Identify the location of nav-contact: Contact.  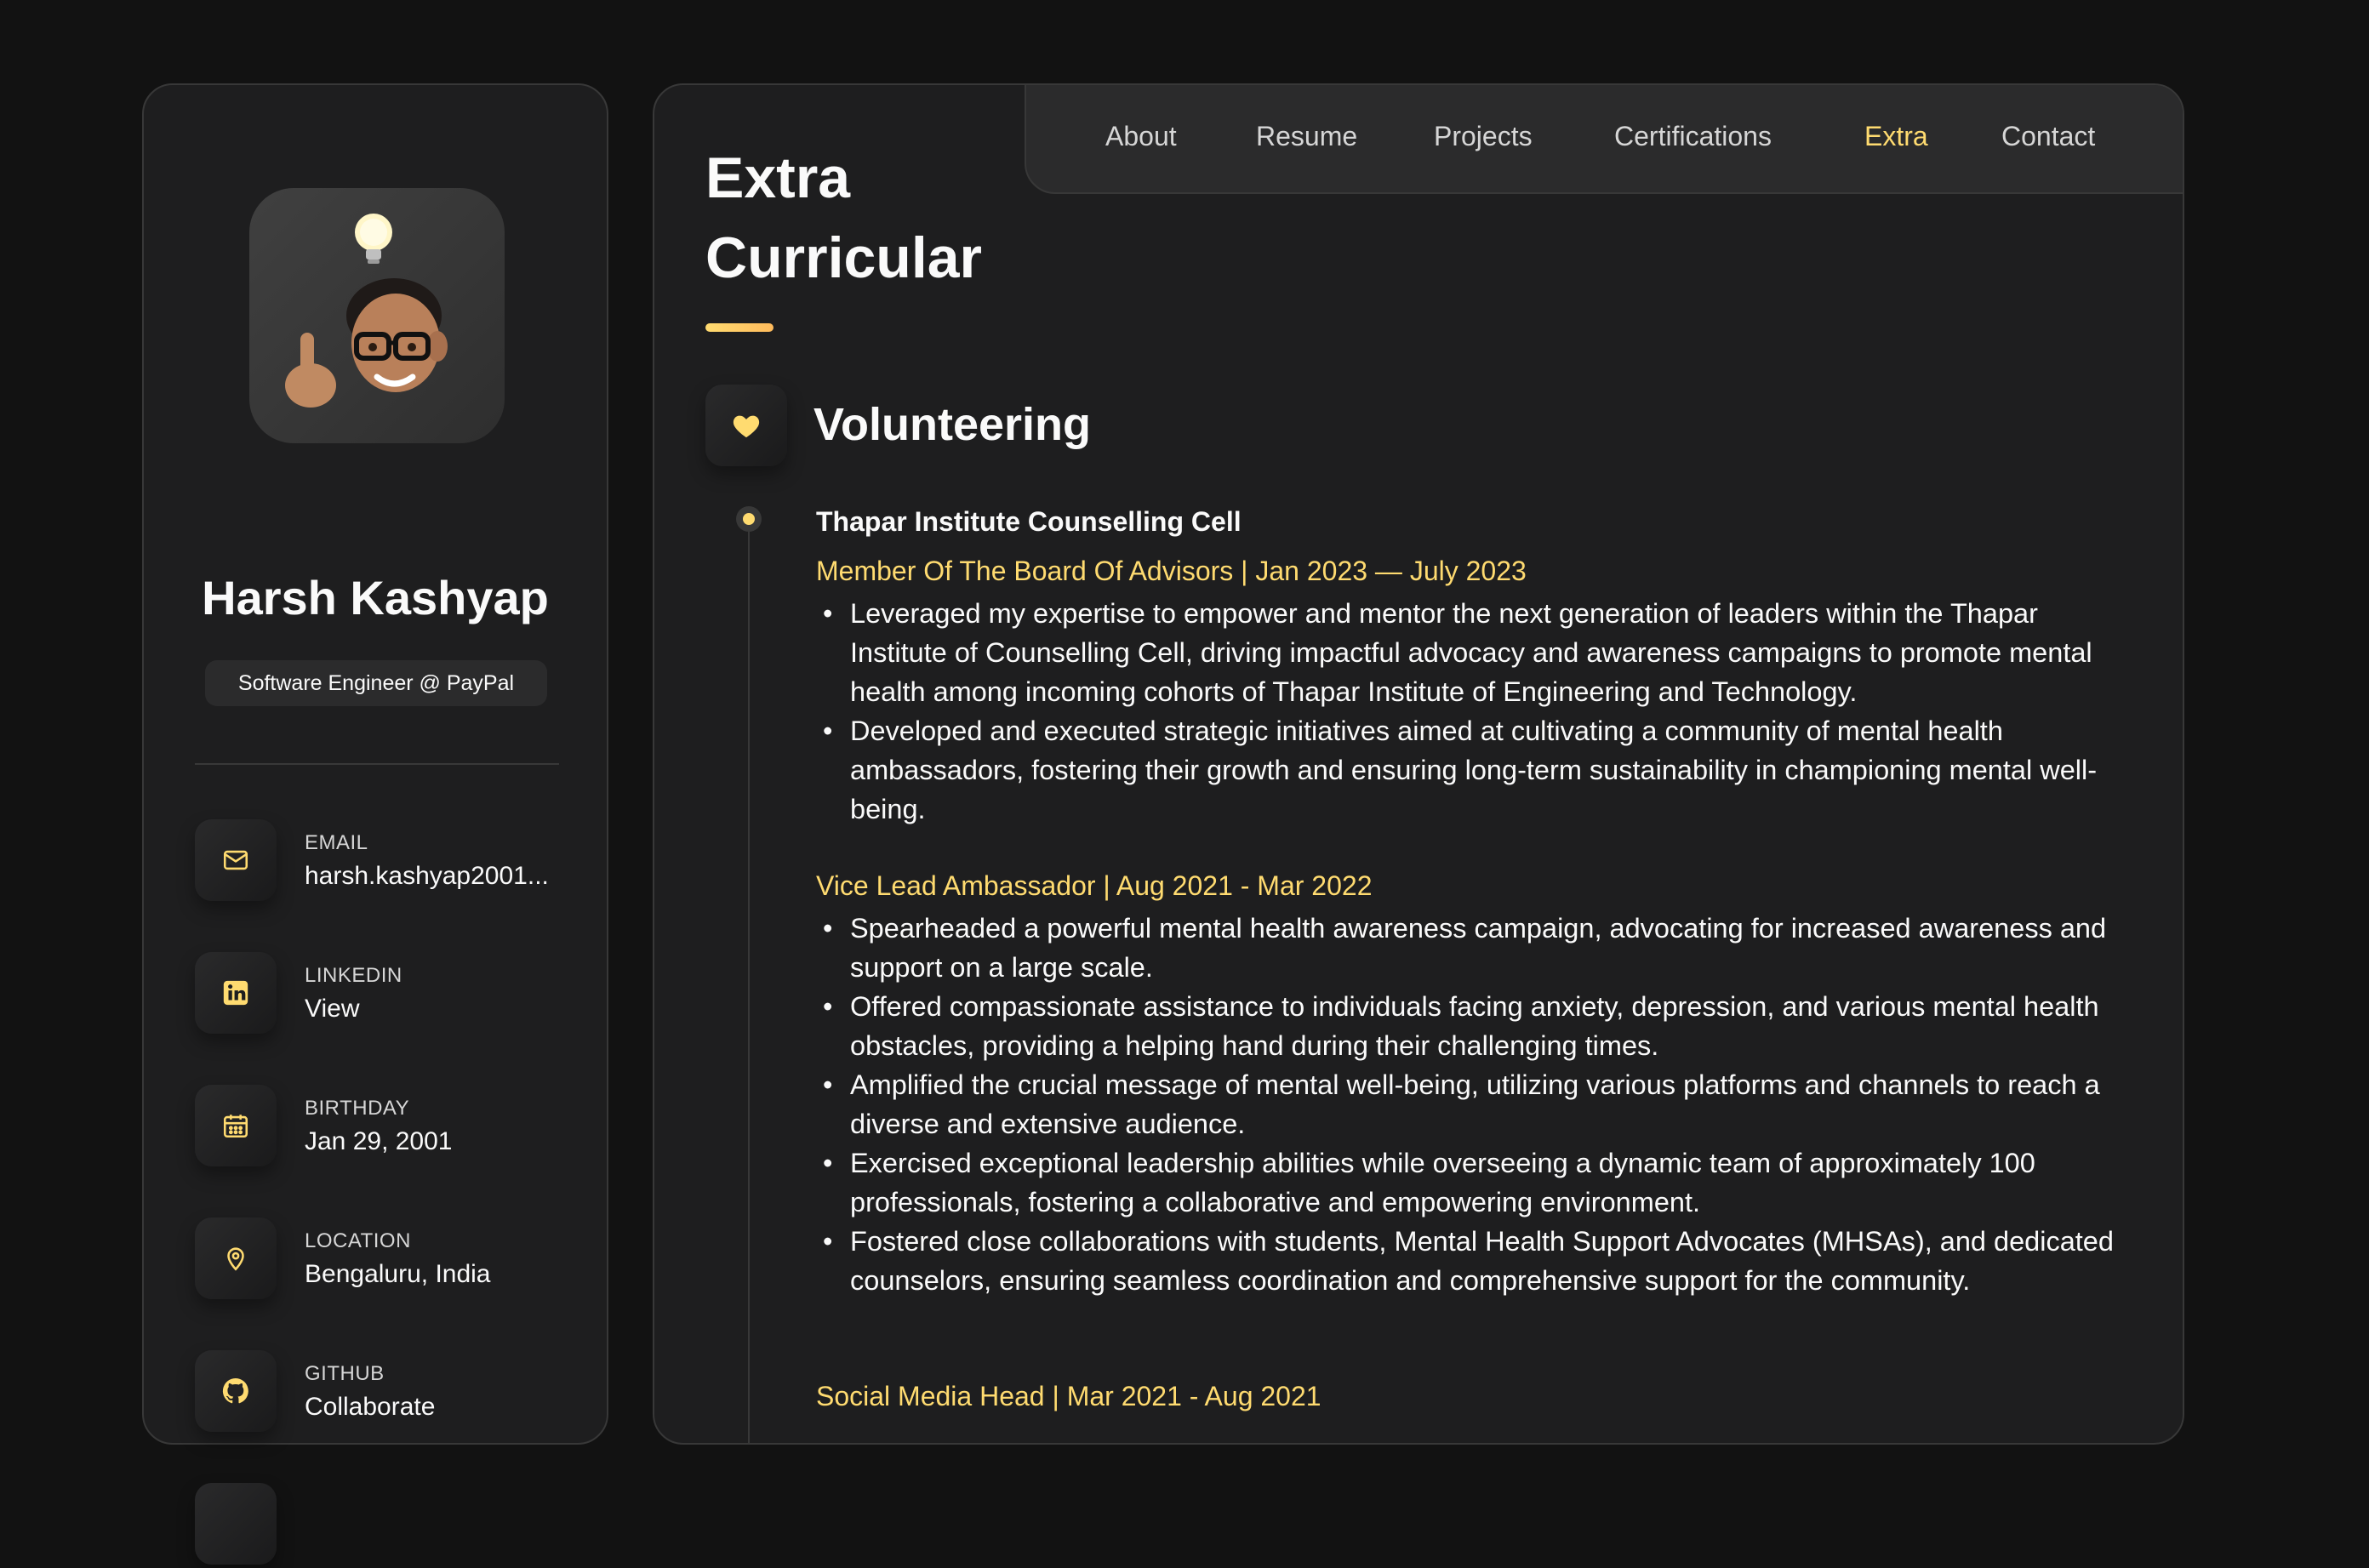
(2048, 136).